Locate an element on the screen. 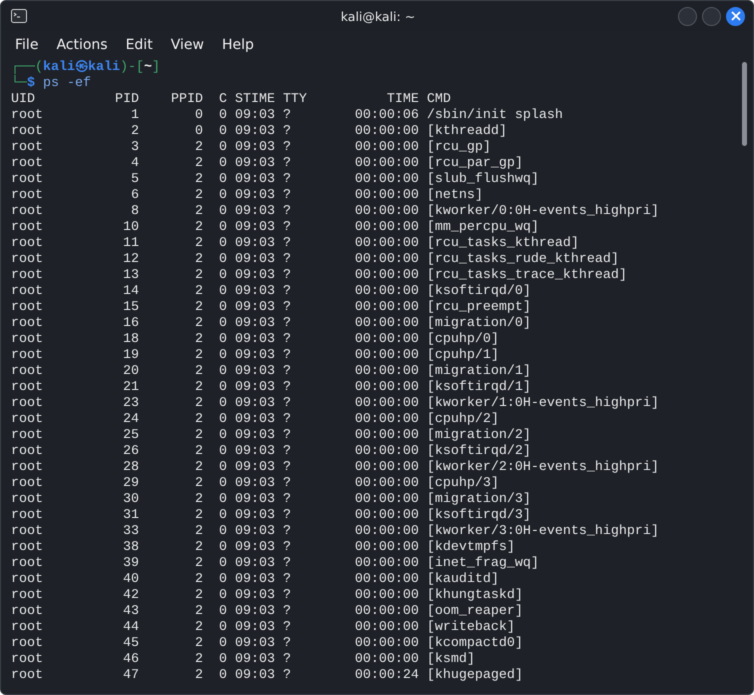 Image resolution: width=754 pixels, height=695 pixels. process-line: root 8 2 0 09:03 ? 00:00:00 [kworker/0:0H-events_highpri] is located at coordinates (335, 212).